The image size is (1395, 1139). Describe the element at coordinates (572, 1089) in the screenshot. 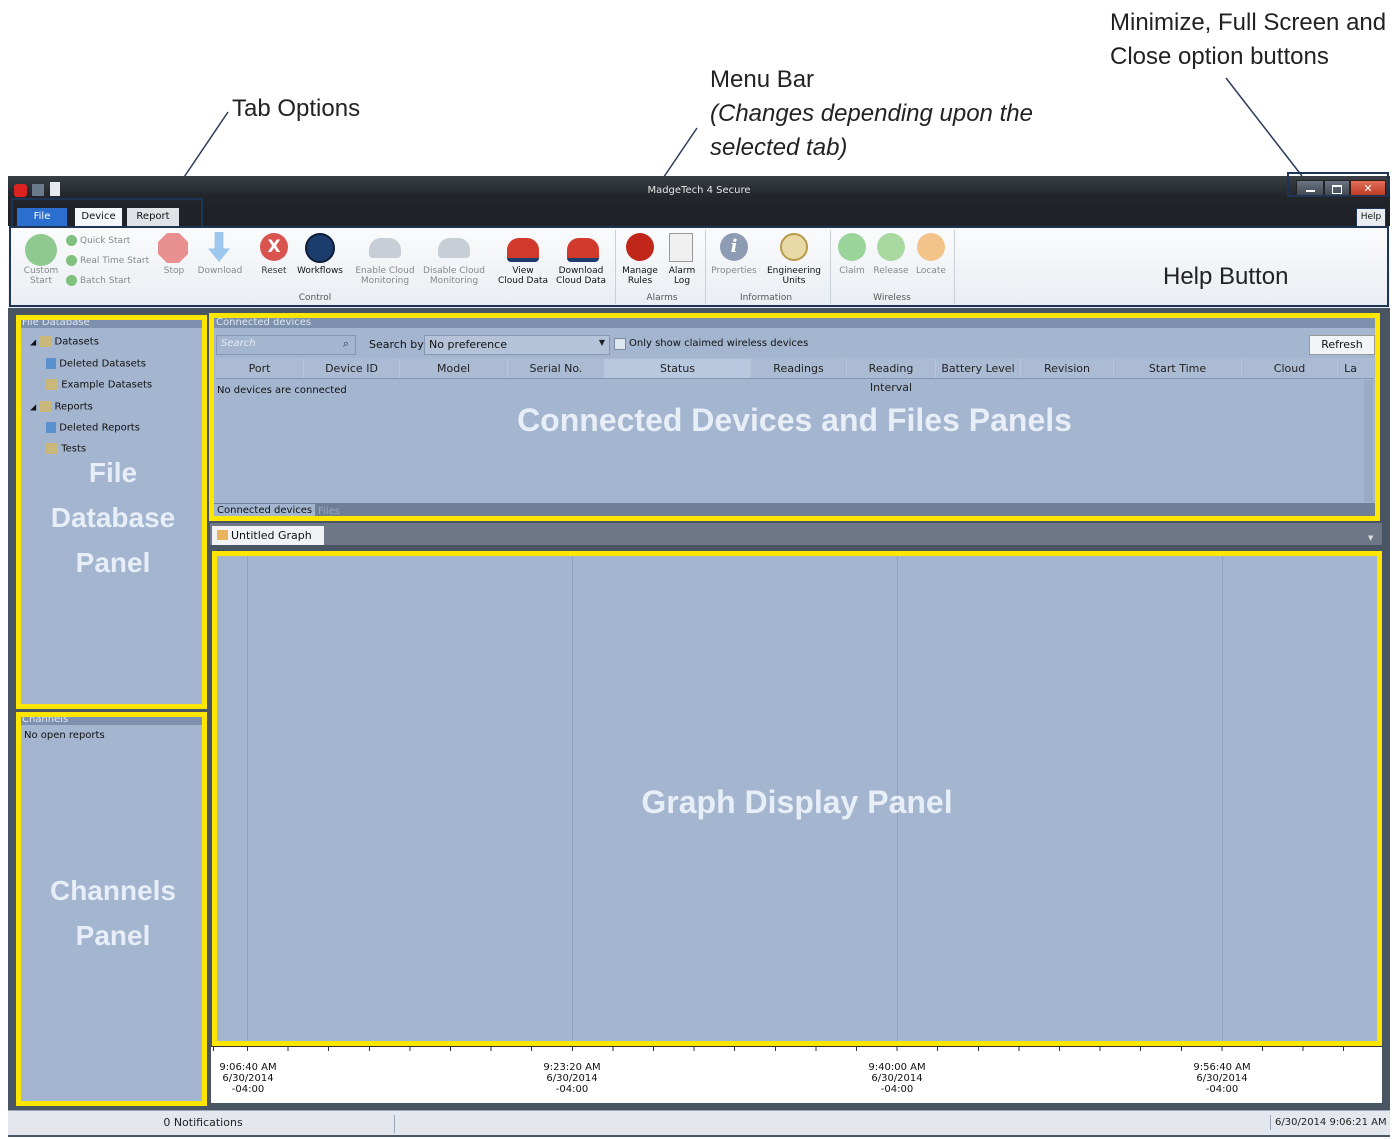

I see `x-tick-2-tz: -04:00` at that location.